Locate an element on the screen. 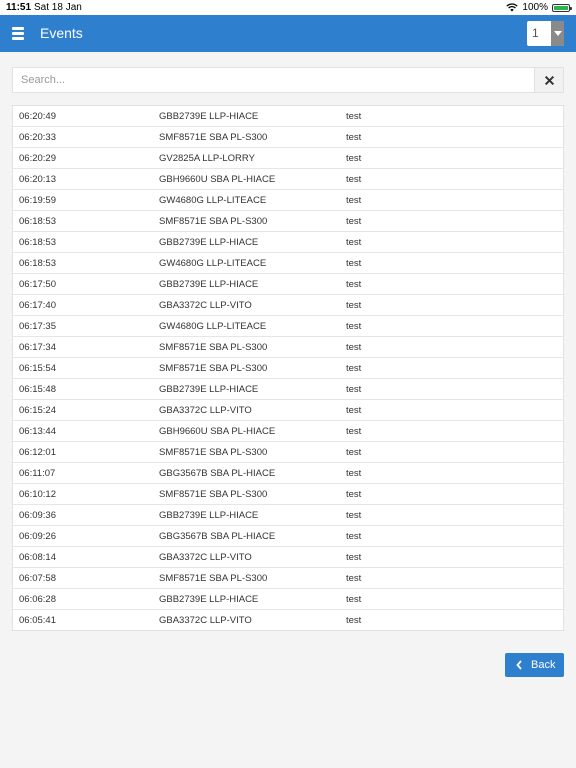  event-time: 06:08:14 is located at coordinates (37, 557).